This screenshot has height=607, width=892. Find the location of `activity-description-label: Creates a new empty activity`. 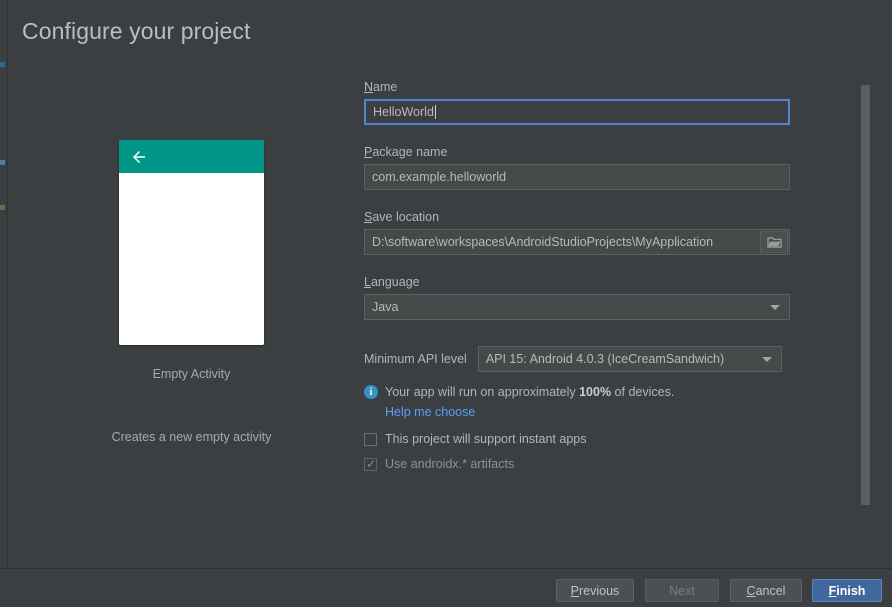

activity-description-label: Creates a new empty activity is located at coordinates (191, 437).